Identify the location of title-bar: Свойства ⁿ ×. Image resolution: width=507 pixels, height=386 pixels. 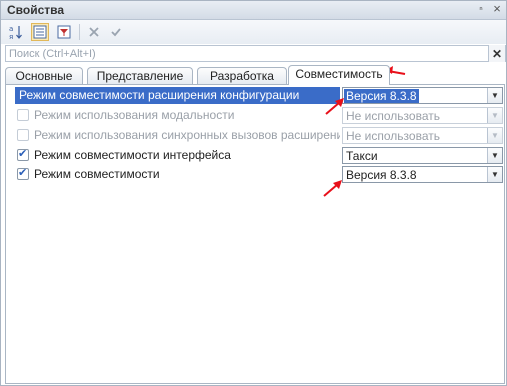
(253, 10).